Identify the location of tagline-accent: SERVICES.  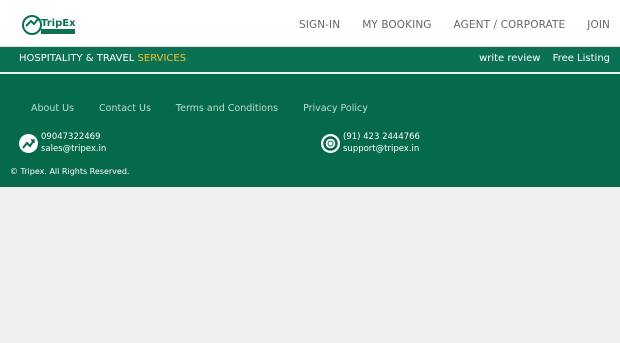
(162, 58).